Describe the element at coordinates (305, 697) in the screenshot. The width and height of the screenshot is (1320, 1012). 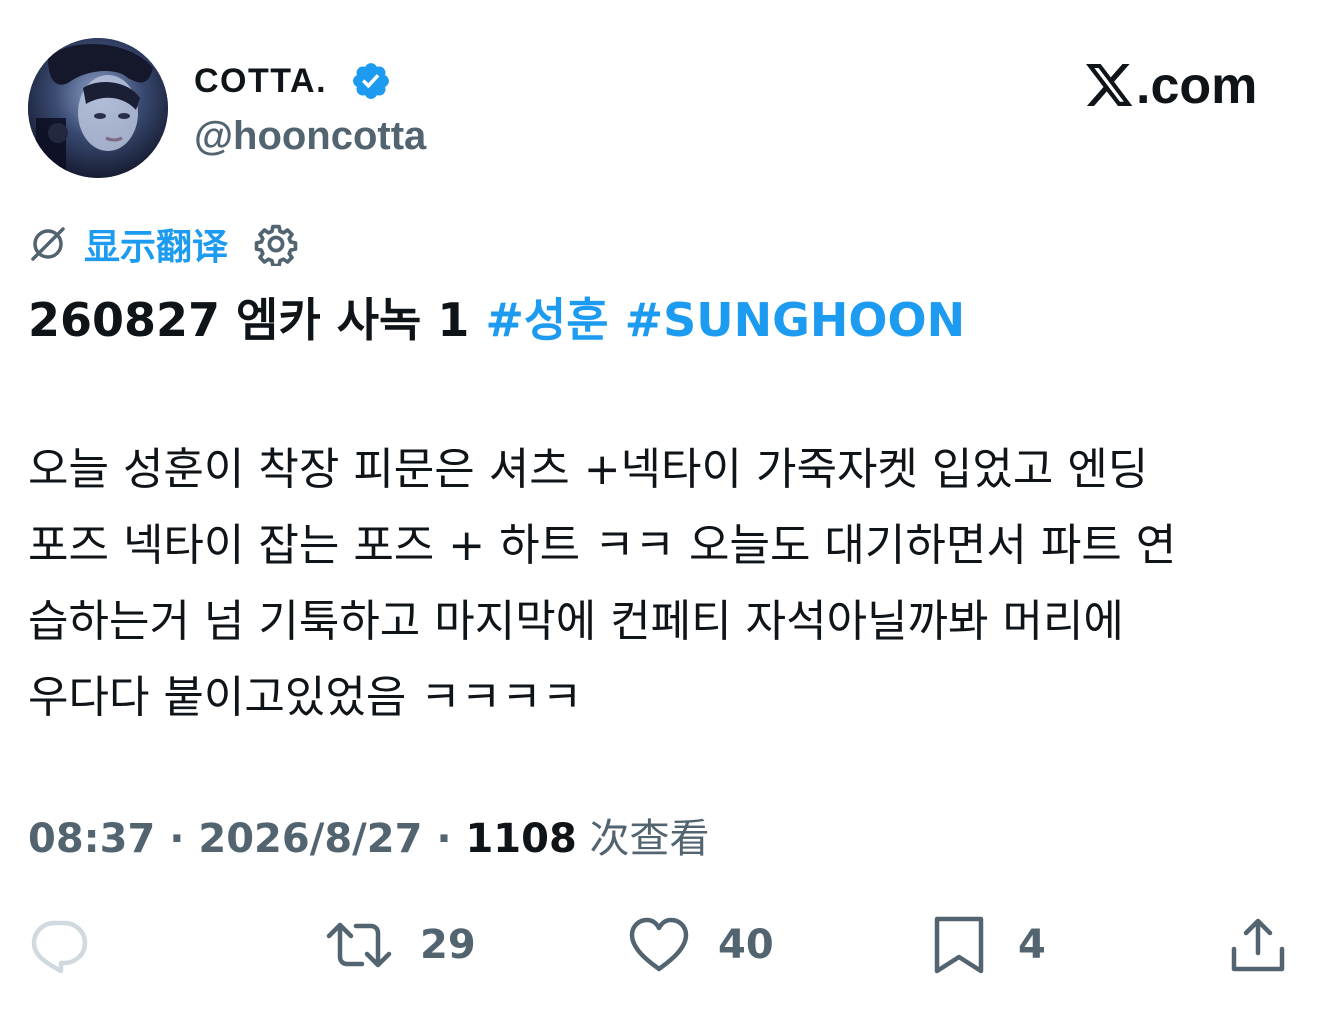
I see `tweet-body-line: 우다다 붙이고있었음 ㅋㅋㅋㅋ` at that location.